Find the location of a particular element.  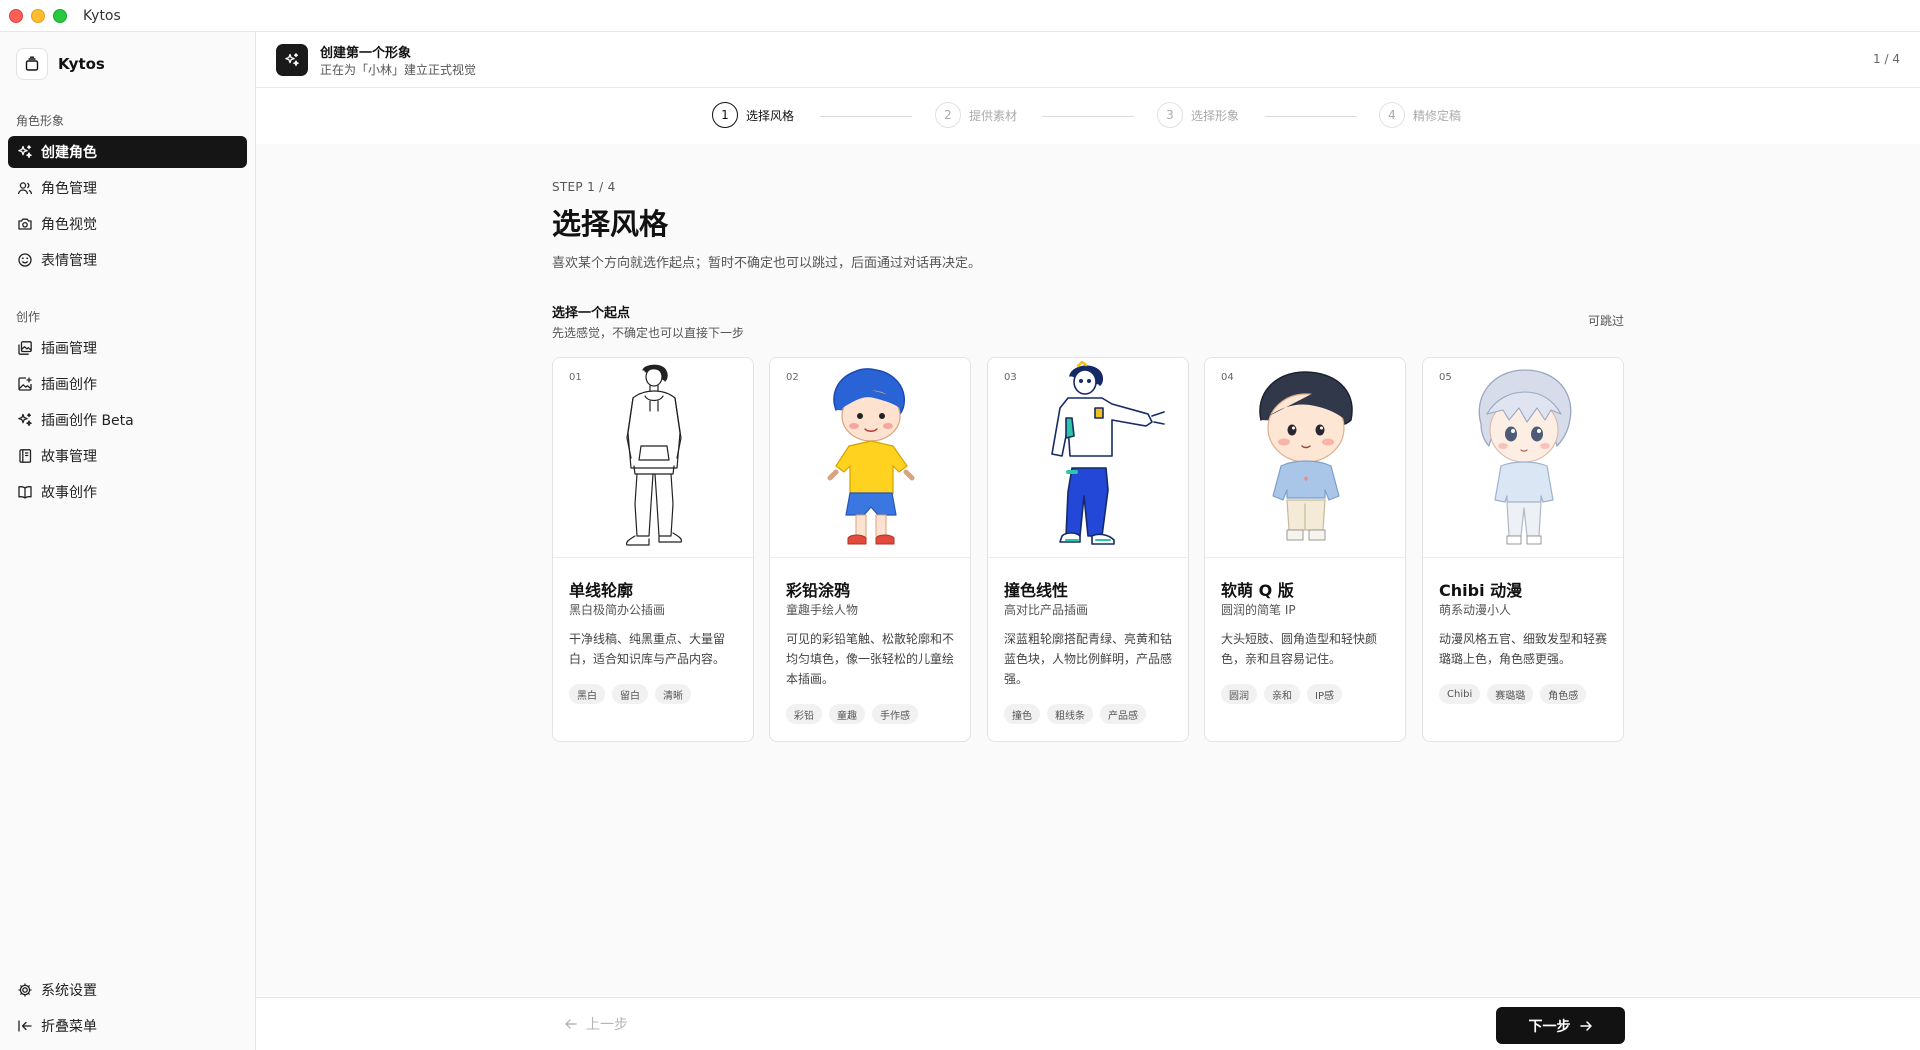

tag: 留白 is located at coordinates (630, 694).